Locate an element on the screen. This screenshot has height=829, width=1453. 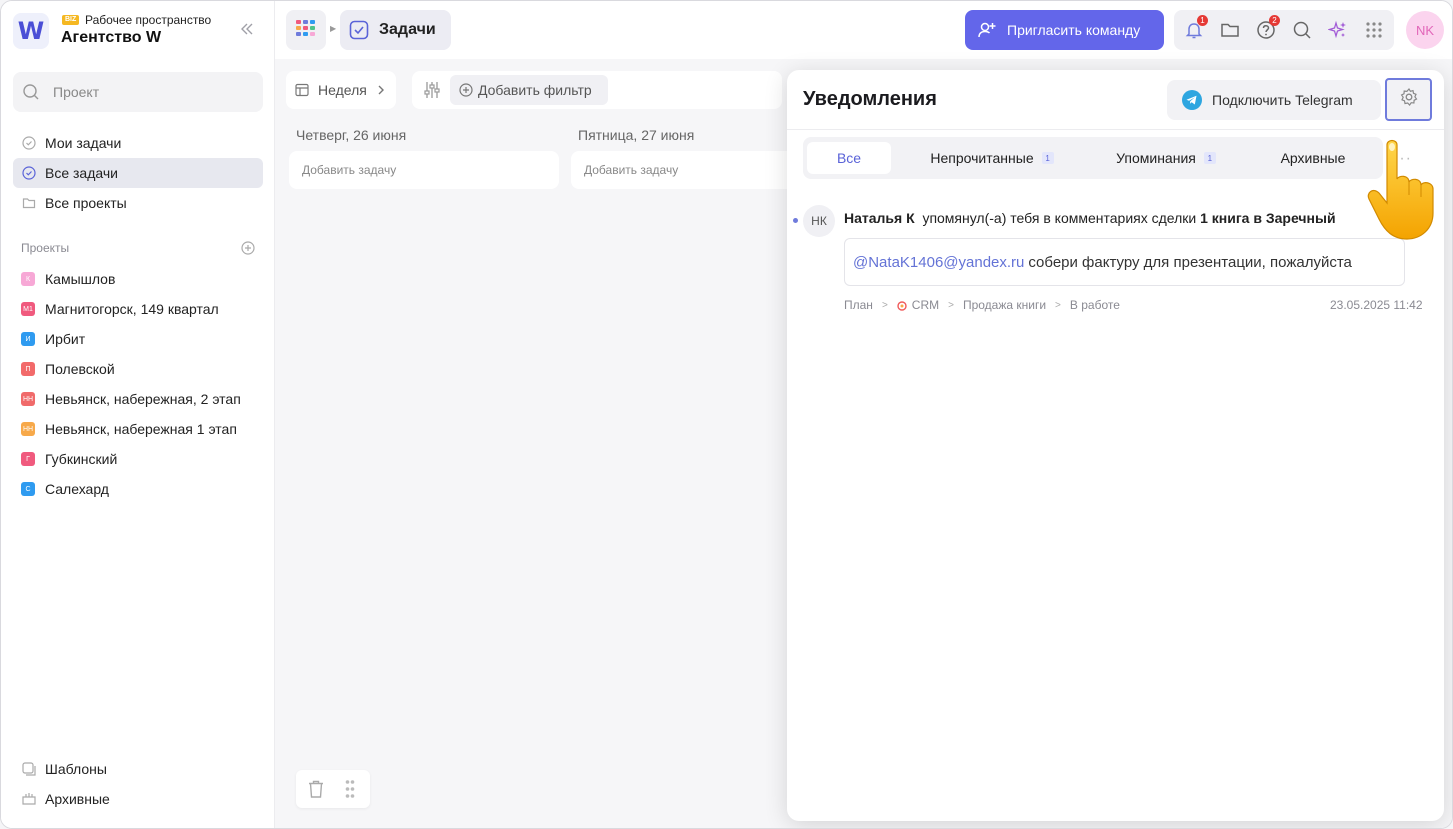
project-color-badge: С is located at coordinates (28, 489).